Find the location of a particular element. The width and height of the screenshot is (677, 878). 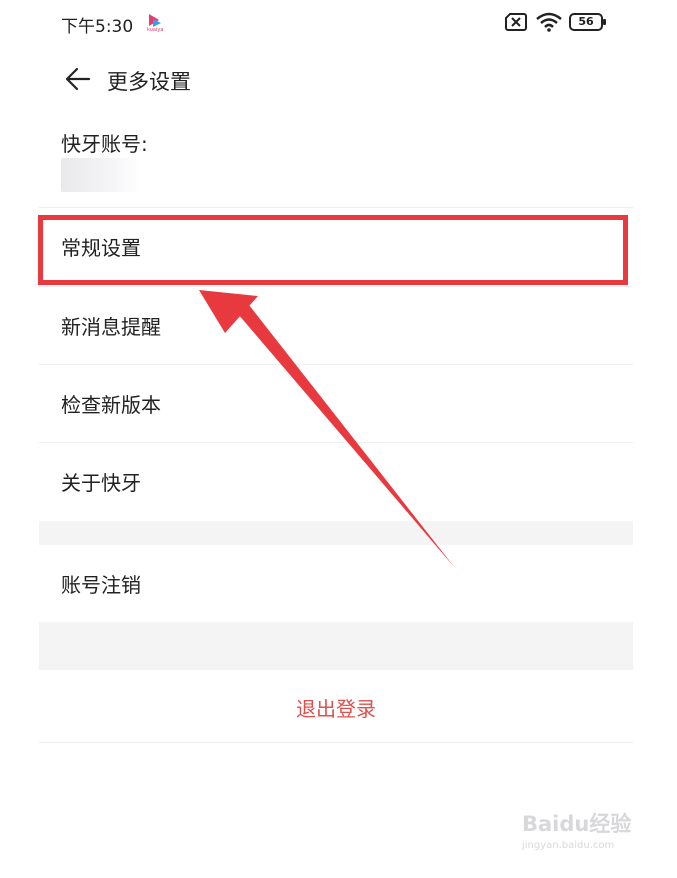

left-margin is located at coordinates (19, 439).